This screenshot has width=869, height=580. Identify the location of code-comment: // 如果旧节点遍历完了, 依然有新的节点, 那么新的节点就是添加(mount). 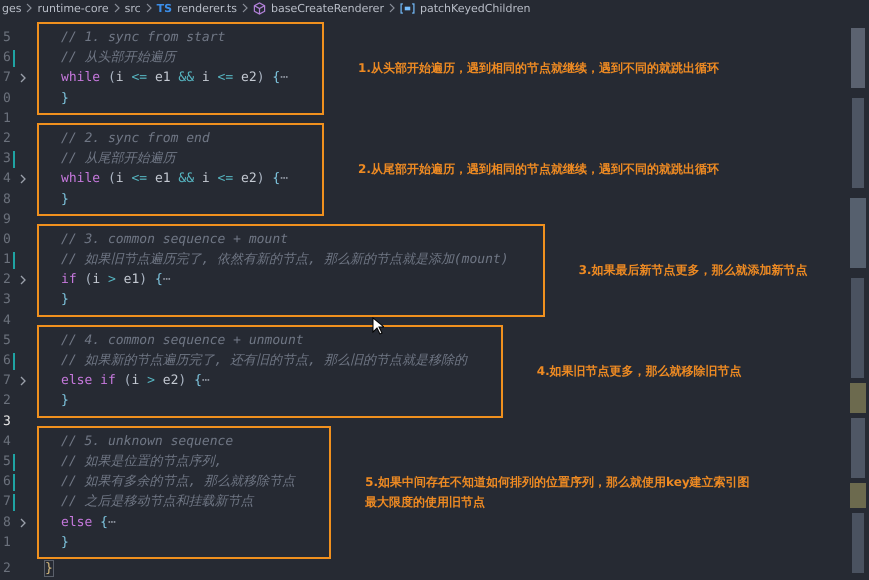
(285, 260).